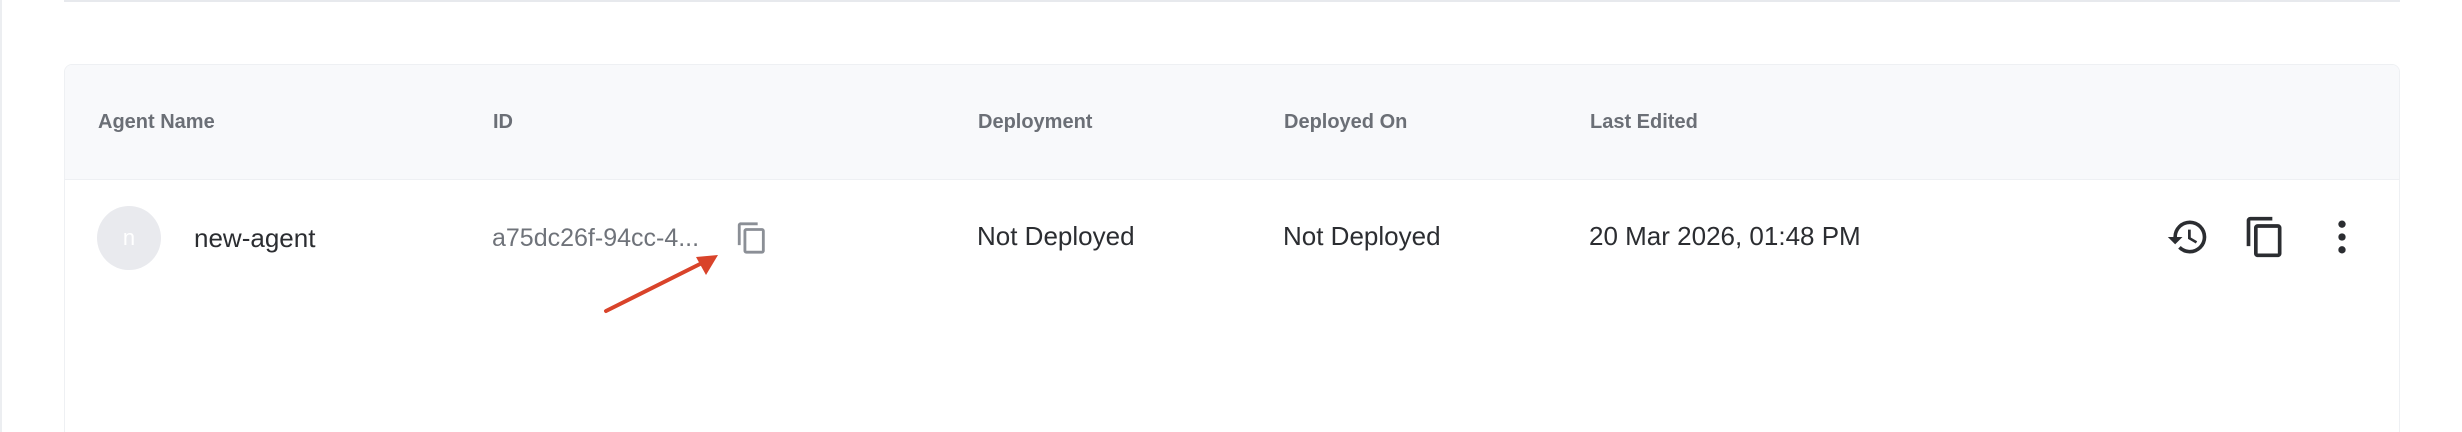  What do you see at coordinates (1056, 236) in the screenshot?
I see `deployment-status: Not Deployed` at bounding box center [1056, 236].